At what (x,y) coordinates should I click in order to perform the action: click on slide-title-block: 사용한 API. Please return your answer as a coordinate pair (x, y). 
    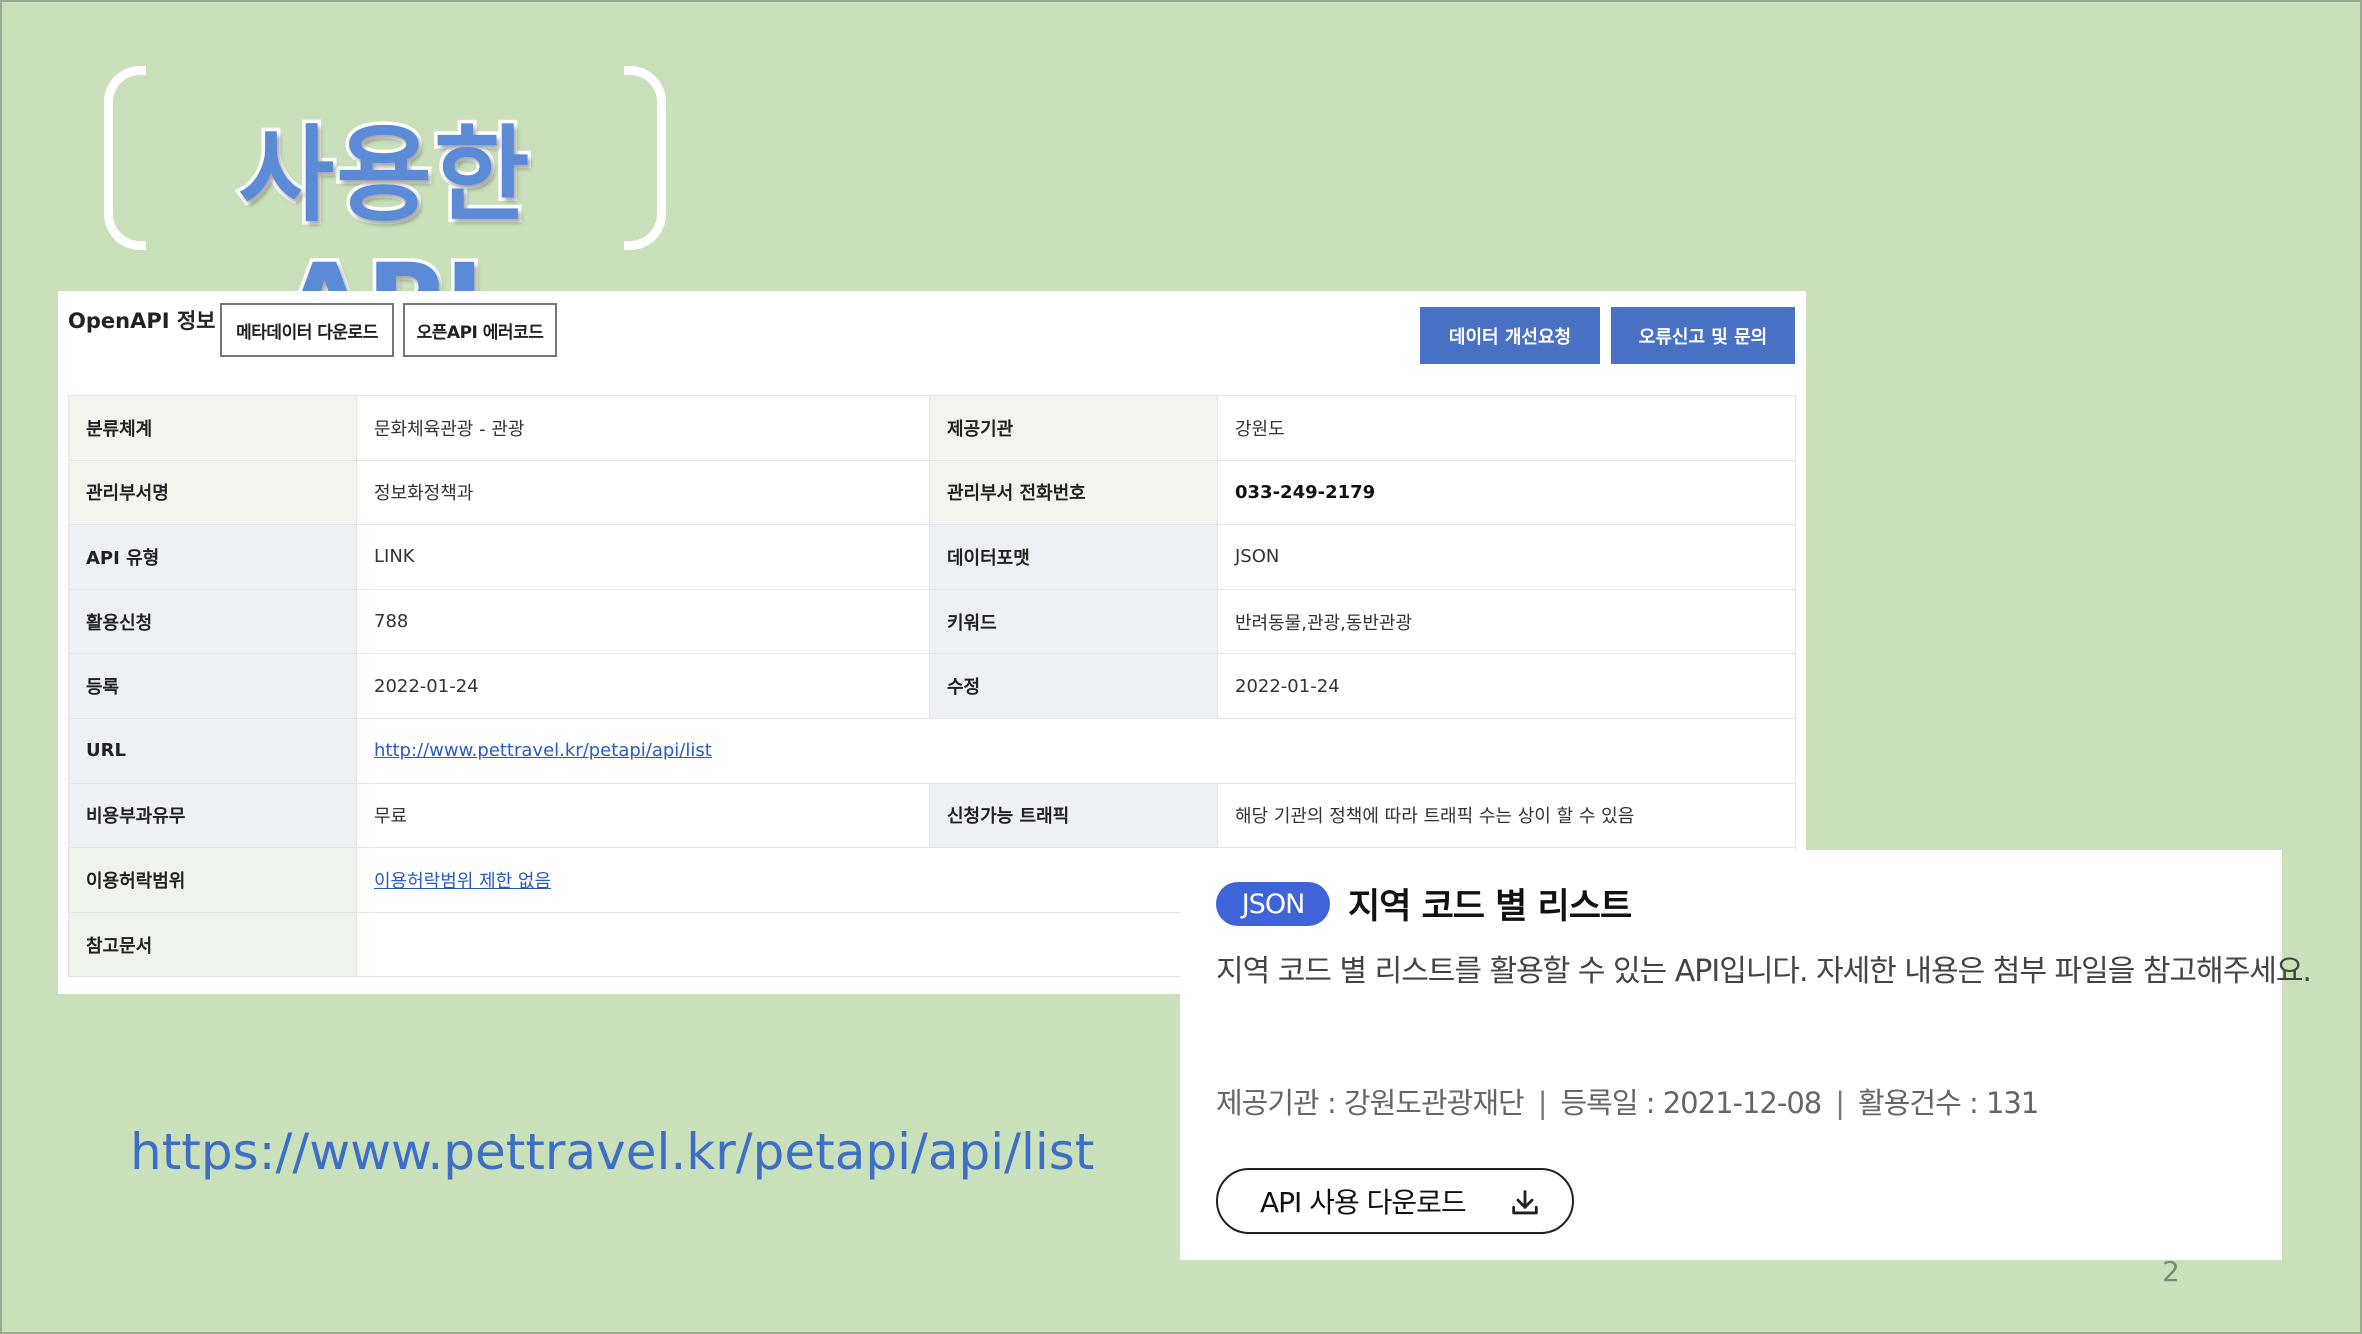
    Looking at the image, I should click on (385, 213).